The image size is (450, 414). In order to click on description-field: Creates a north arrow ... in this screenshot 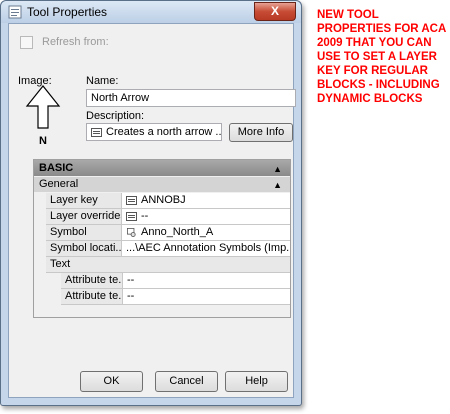, I will do `click(154, 132)`.